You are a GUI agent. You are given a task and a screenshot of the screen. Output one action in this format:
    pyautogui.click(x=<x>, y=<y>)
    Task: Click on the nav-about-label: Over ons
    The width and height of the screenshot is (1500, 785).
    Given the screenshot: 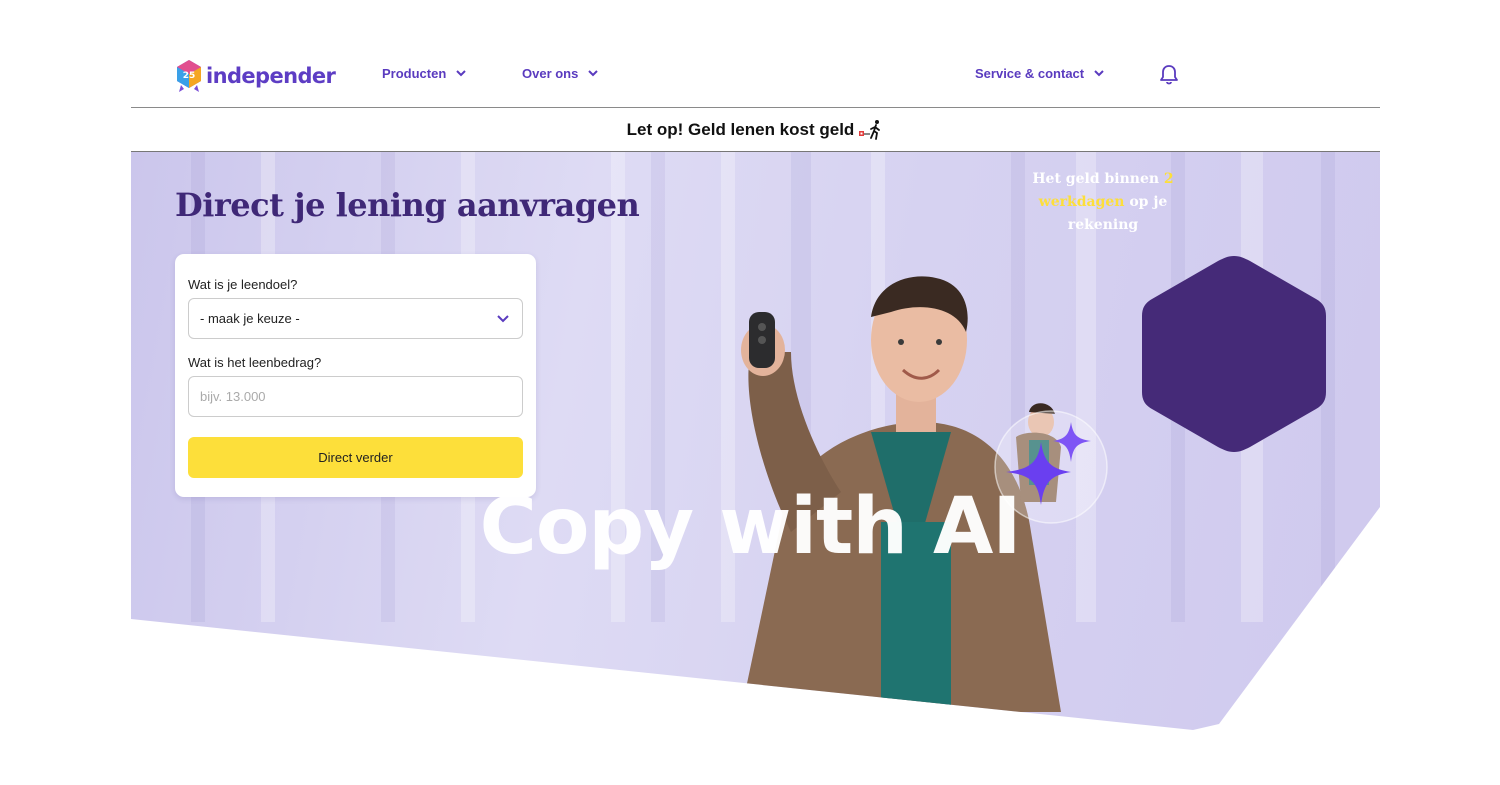 What is the action you would take?
    pyautogui.click(x=550, y=73)
    